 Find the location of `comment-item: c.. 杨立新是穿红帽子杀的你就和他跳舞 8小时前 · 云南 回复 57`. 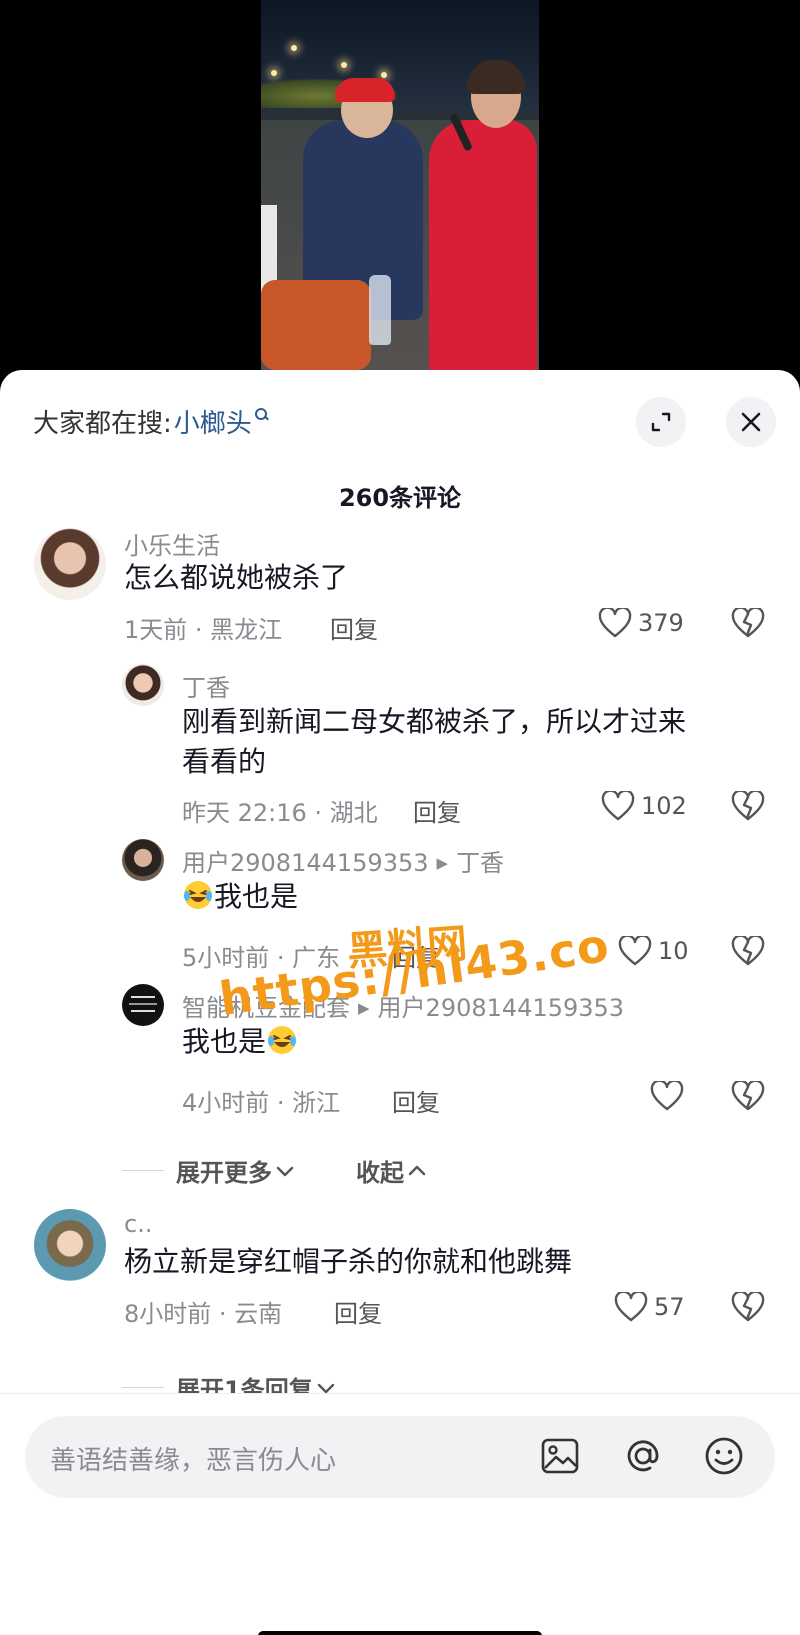

comment-item: c.. 杨立新是穿红帽子杀的你就和他跳舞 8小时前 · 云南 回复 57 is located at coordinates (400, 1275).